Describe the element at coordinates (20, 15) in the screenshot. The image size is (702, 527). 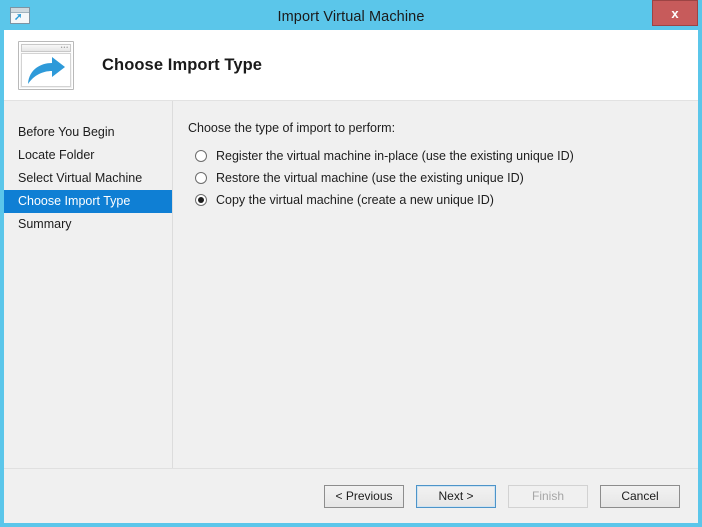
I see `import-vm-icon: ➚` at that location.